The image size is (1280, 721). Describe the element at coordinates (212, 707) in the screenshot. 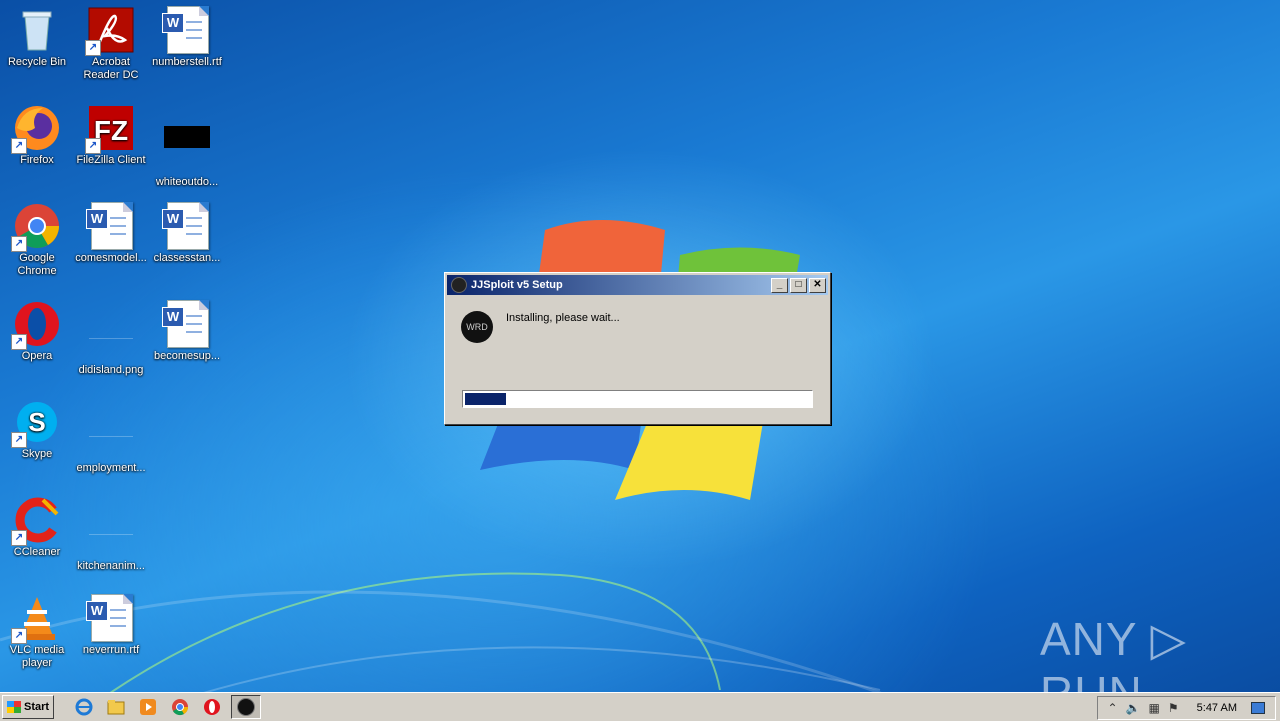

I see `opera-taskbar-icon` at that location.